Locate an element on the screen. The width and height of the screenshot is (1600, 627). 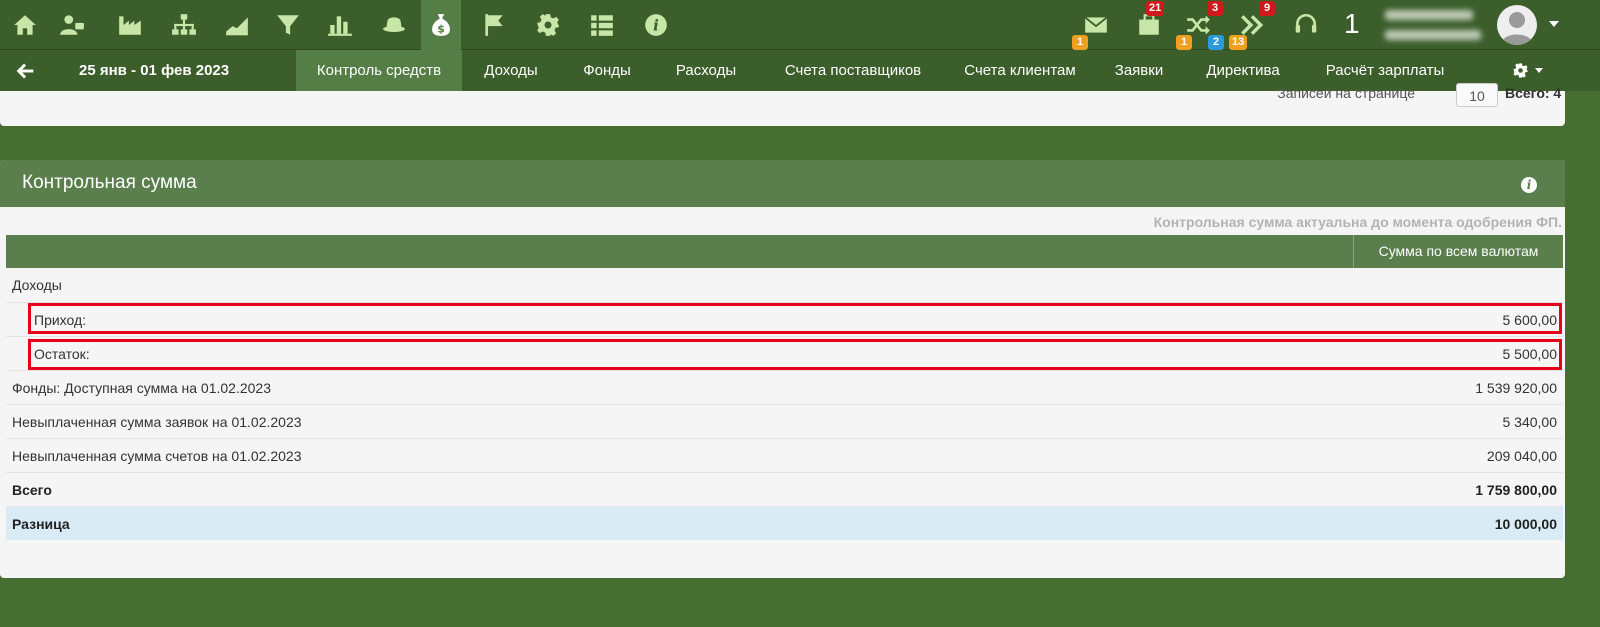
tab-directive: Директива is located at coordinates (1243, 70).